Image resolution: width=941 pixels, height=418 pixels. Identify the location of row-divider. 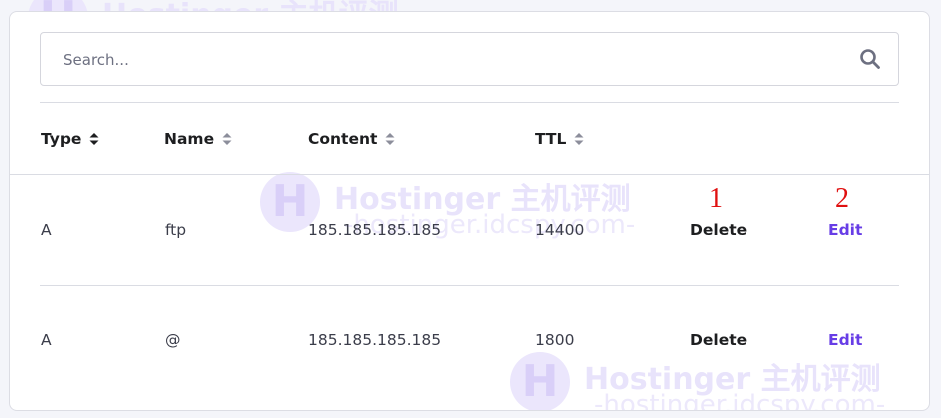
(469, 285).